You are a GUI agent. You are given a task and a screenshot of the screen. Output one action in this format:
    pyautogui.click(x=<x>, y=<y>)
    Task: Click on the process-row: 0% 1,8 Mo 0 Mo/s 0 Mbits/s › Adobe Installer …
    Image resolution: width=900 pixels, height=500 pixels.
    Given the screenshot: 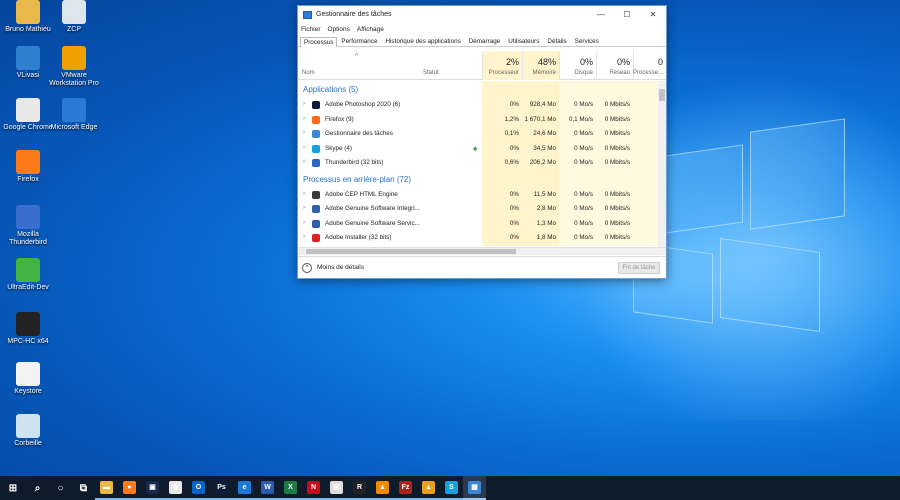 What is the action you would take?
    pyautogui.click(x=478, y=238)
    